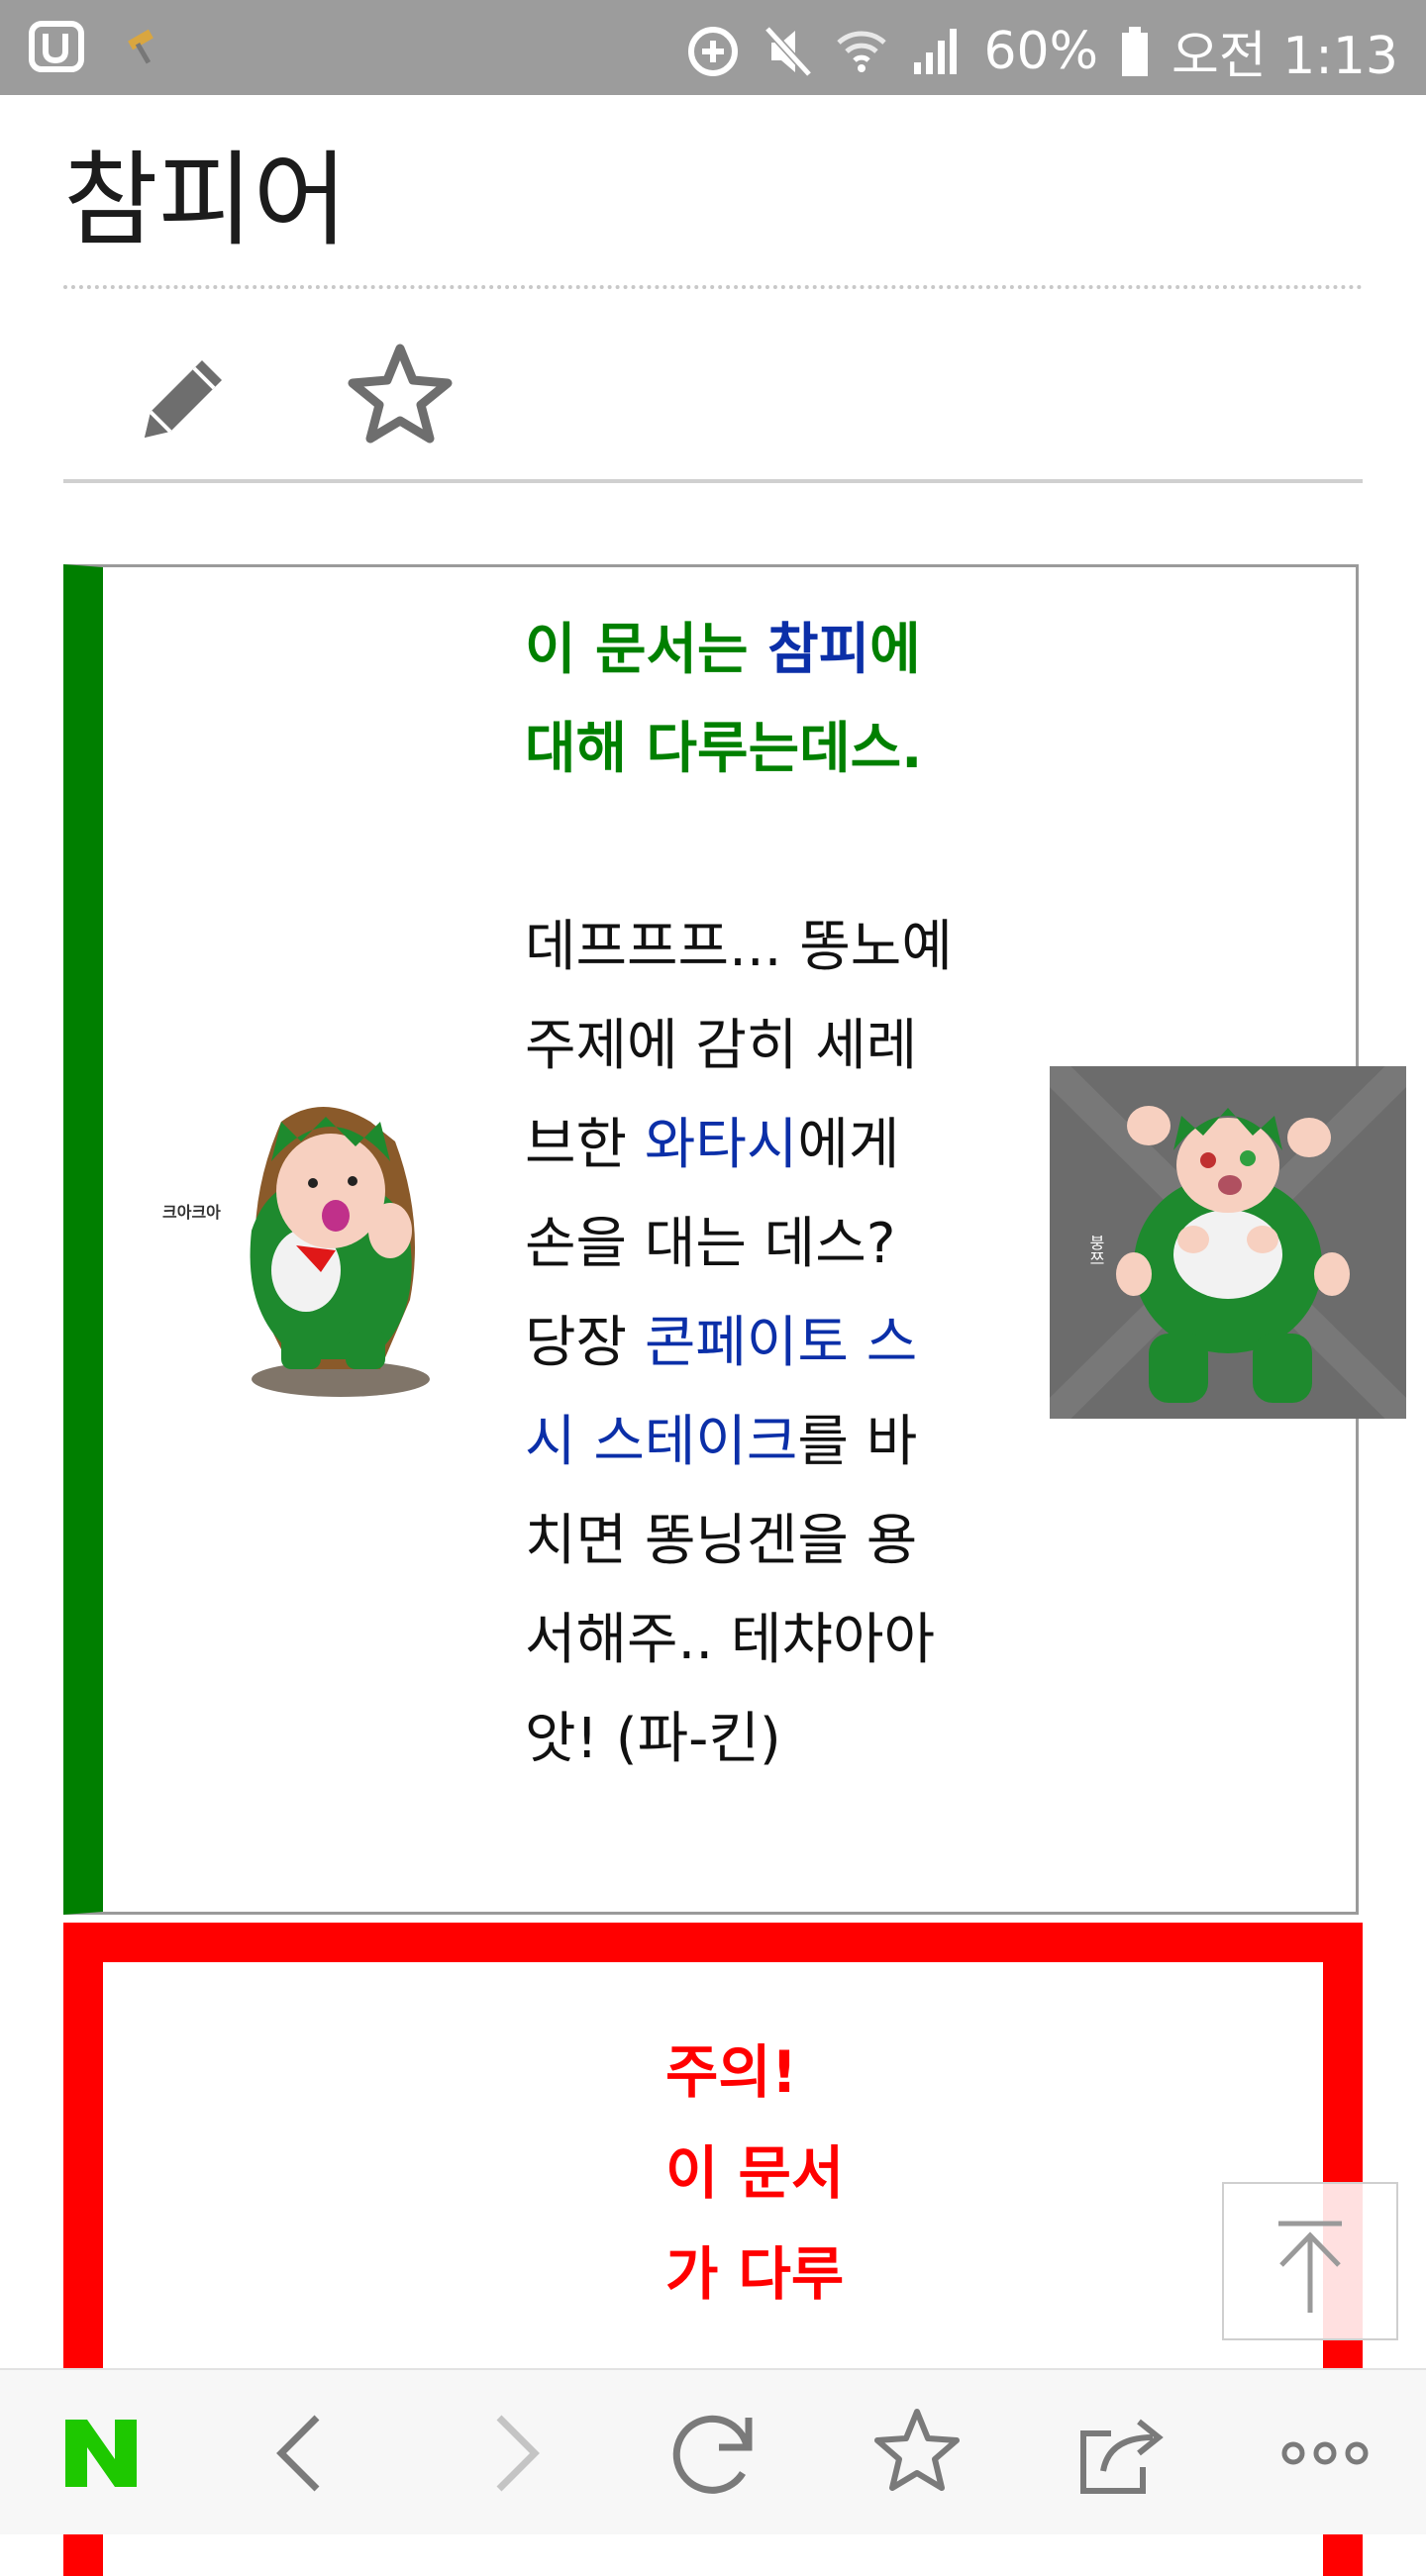 This screenshot has width=1426, height=2576. I want to click on scroll-to-top-button, so click(1310, 2261).